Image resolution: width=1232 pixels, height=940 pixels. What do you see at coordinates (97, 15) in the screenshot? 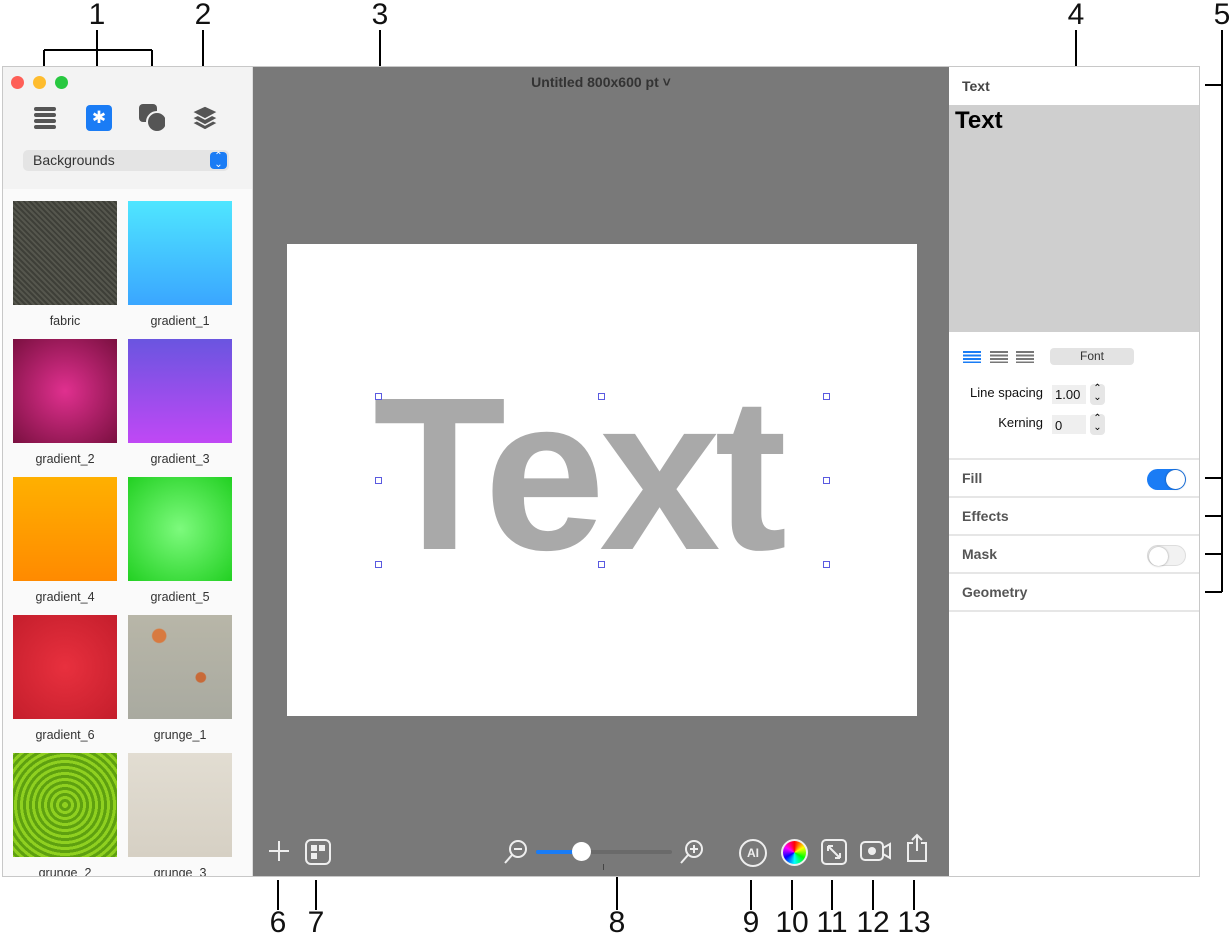
I see `callout-1: 1` at bounding box center [97, 15].